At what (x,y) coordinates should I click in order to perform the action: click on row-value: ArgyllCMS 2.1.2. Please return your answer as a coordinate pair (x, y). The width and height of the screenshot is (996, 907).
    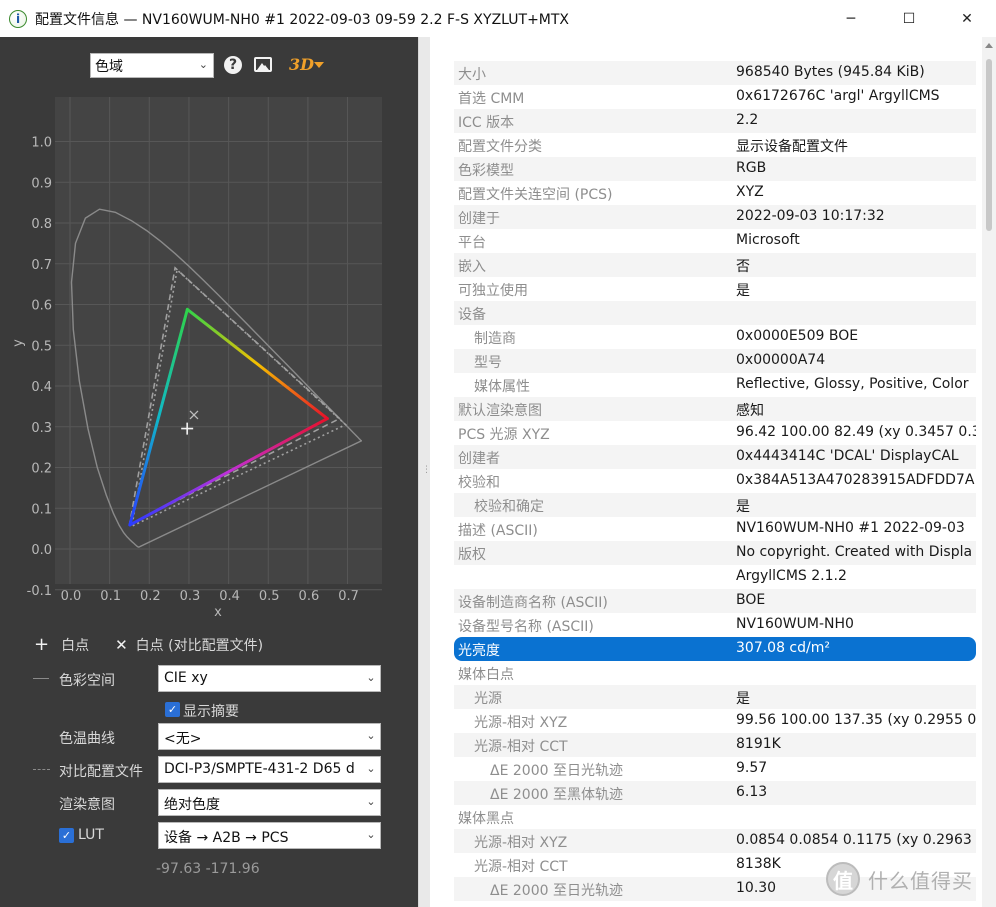
    Looking at the image, I should click on (791, 576).